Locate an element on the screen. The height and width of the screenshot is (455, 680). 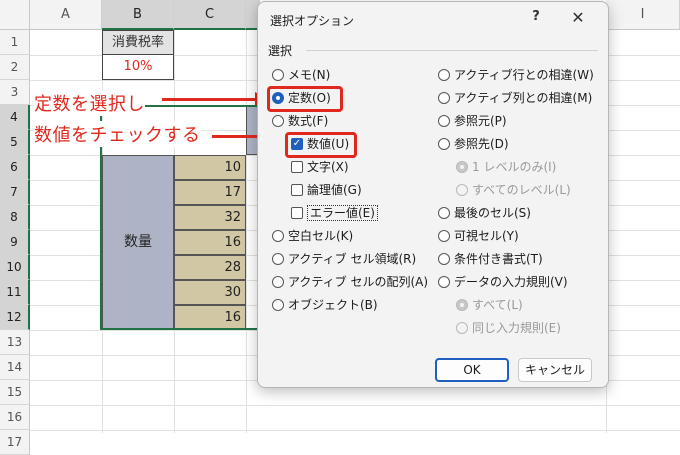
option-validation-same: 同じ入力規則(E) is located at coordinates (508, 328).